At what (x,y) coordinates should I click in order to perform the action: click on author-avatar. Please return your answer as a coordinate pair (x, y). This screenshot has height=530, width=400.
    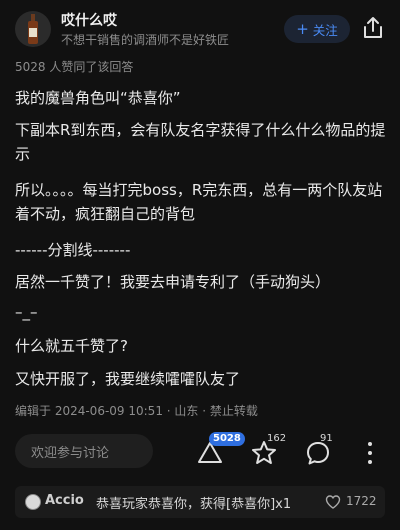
    Looking at the image, I should click on (33, 29).